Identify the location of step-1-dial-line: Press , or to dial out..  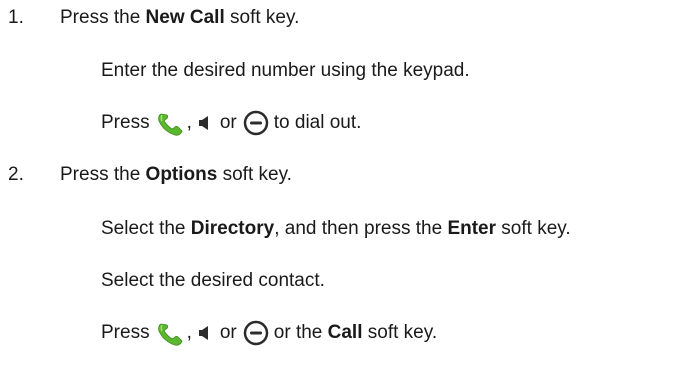
(231, 123).